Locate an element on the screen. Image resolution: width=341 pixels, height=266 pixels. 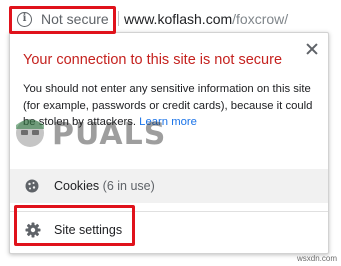
close-icon is located at coordinates (312, 49).